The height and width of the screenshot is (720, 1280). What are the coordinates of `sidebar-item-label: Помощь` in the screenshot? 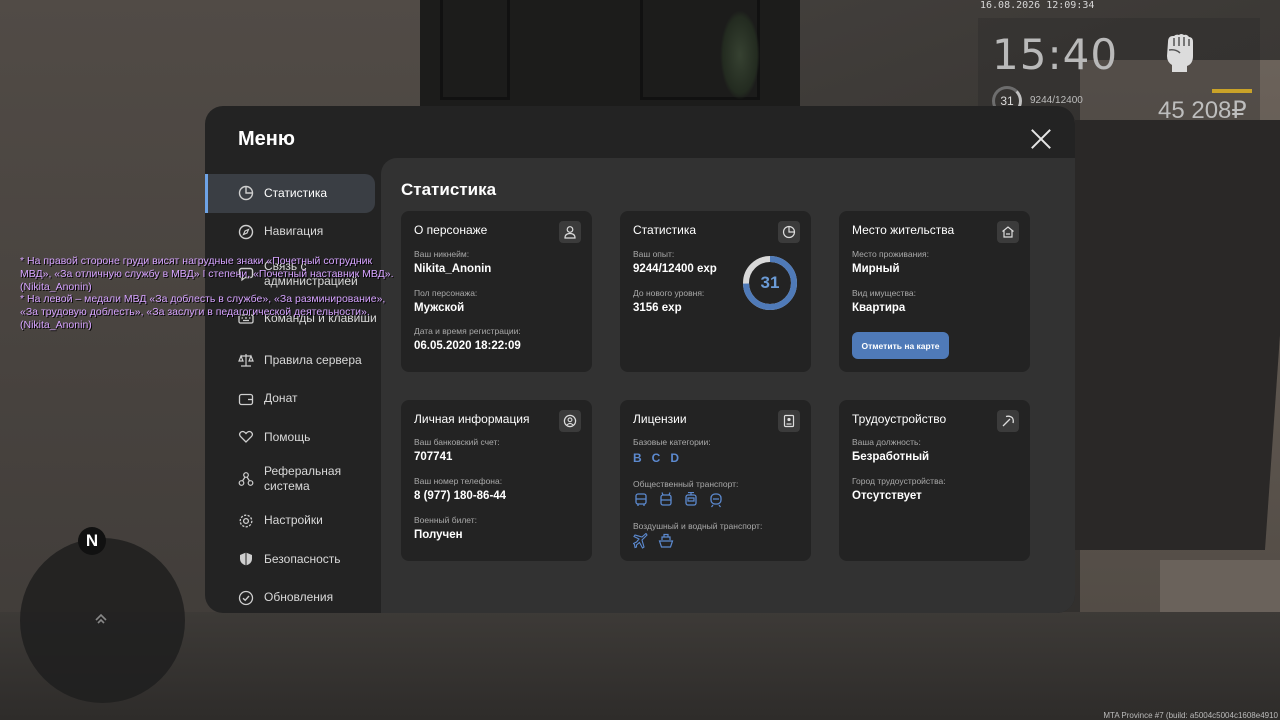 It's located at (287, 436).